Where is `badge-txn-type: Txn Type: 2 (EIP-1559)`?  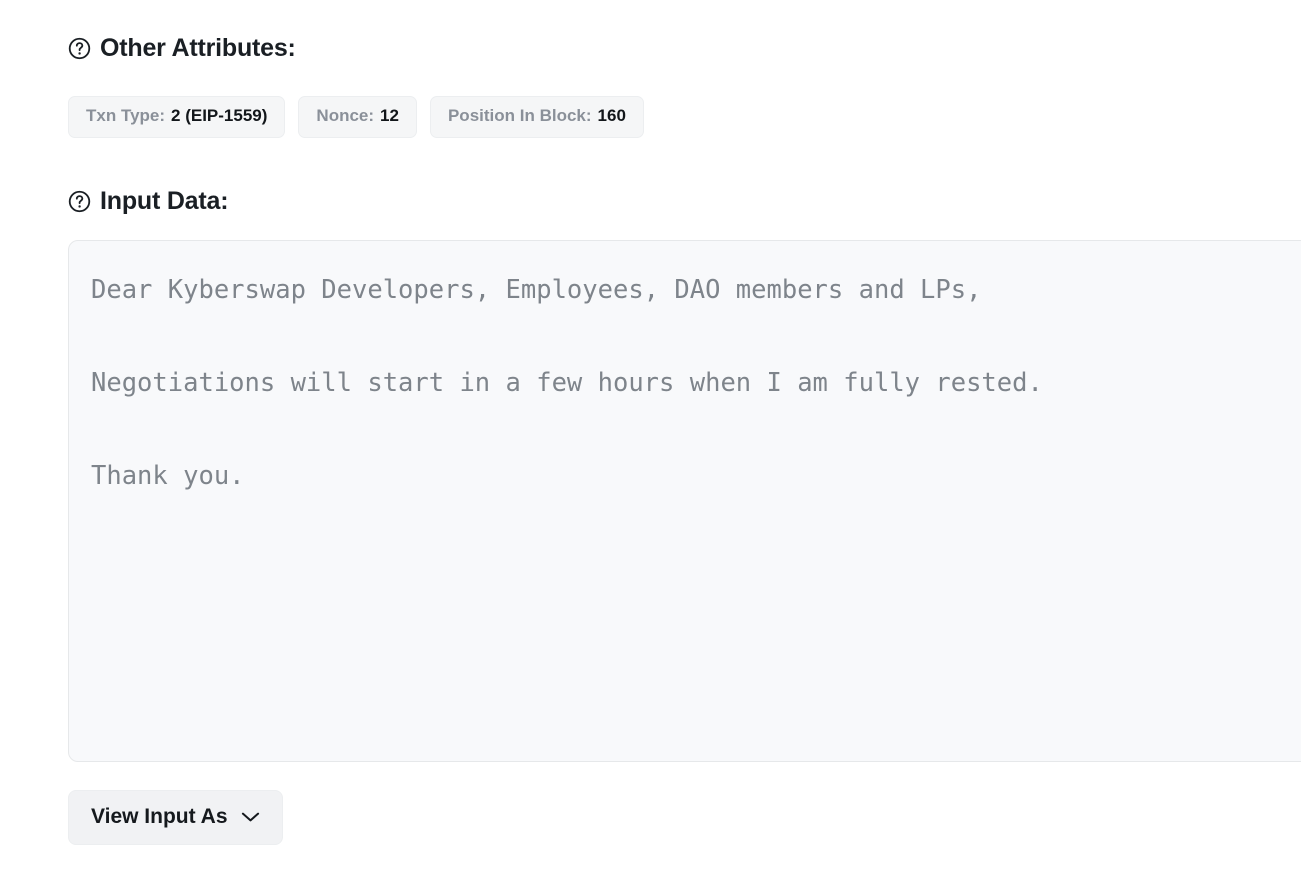
badge-txn-type: Txn Type: 2 (EIP-1559) is located at coordinates (177, 117).